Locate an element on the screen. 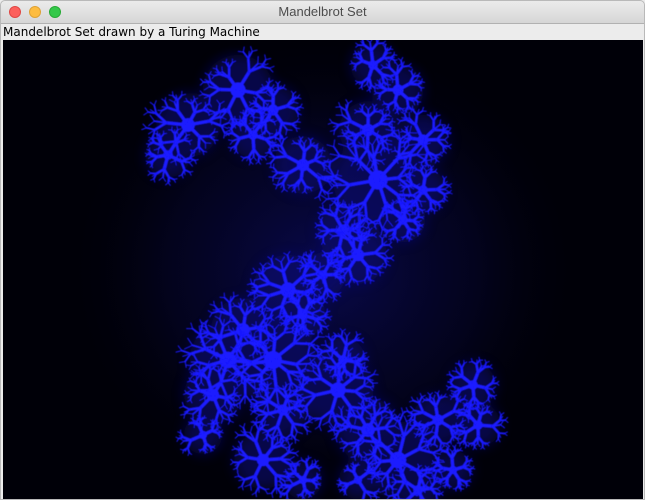  heading-label: Mandelbrot Set drawn by a Turing Machine is located at coordinates (131, 32).